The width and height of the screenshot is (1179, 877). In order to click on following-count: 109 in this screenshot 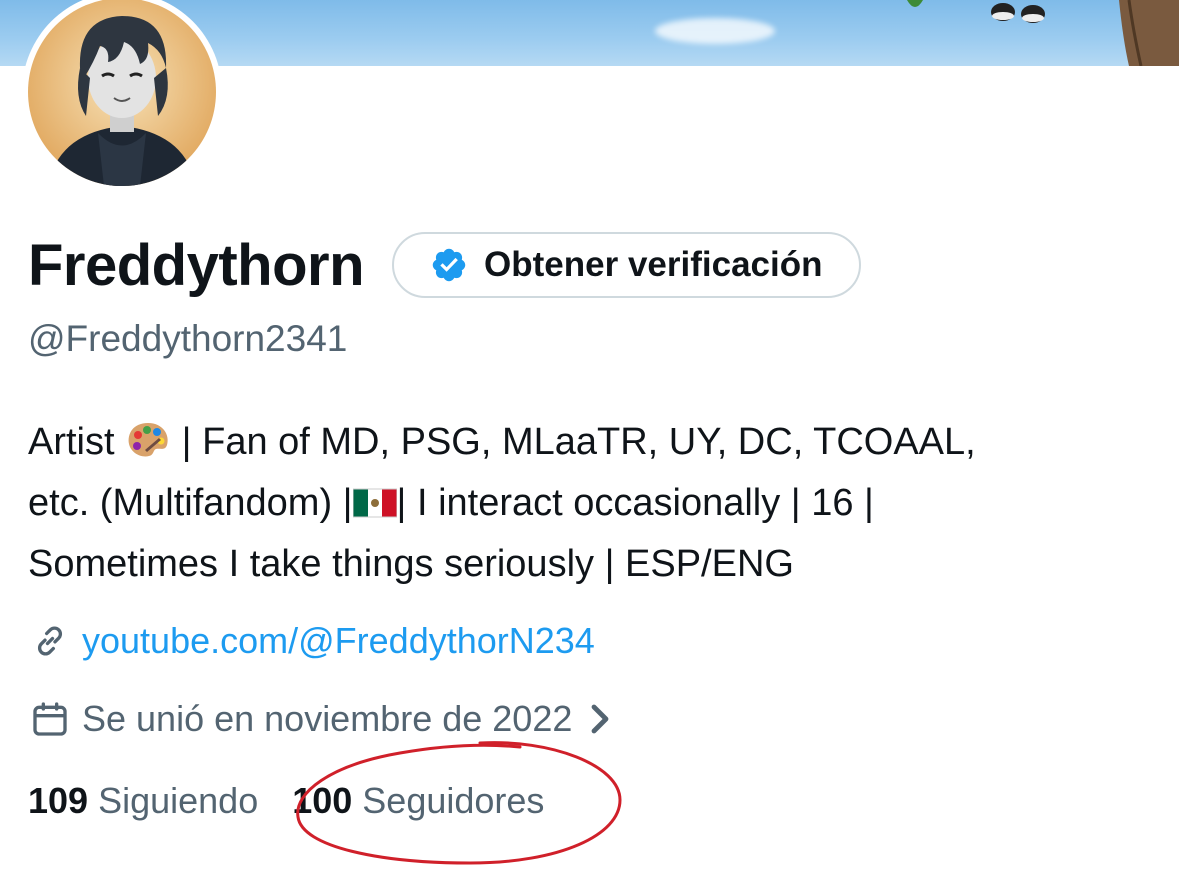, I will do `click(58, 800)`.